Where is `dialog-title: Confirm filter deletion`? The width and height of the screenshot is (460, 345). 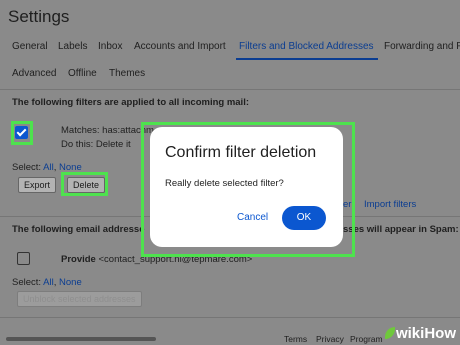
dialog-title: Confirm filter deletion is located at coordinates (241, 152).